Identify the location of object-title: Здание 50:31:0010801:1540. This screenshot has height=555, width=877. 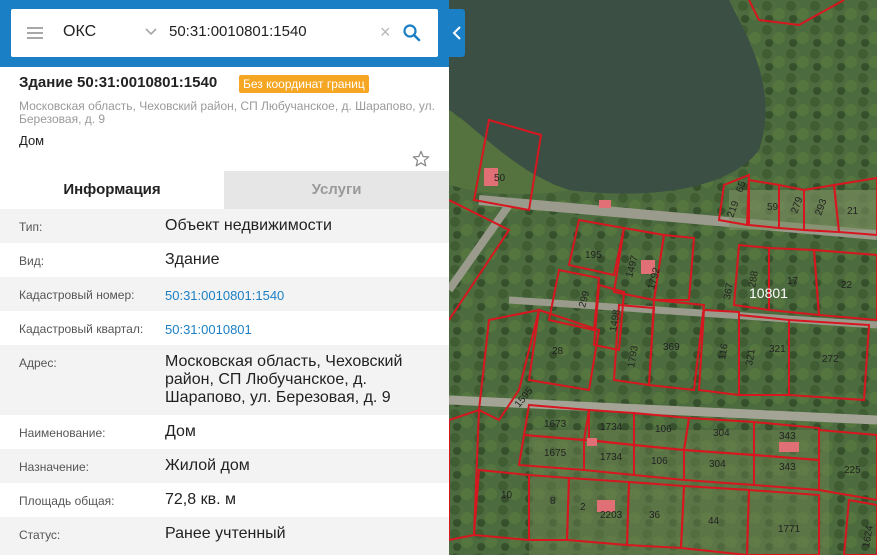
(118, 82).